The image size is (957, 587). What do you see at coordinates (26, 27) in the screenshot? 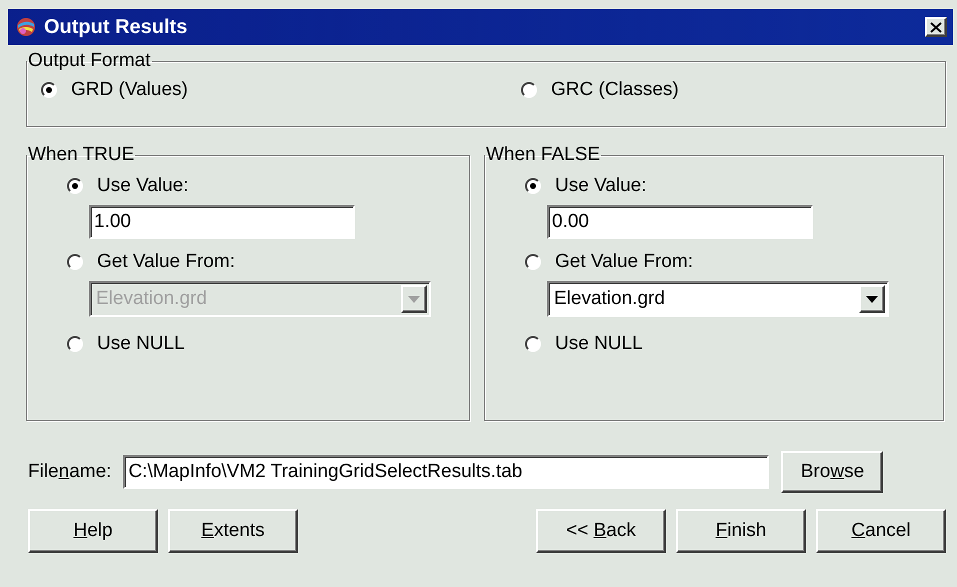
I see `globe-icon` at bounding box center [26, 27].